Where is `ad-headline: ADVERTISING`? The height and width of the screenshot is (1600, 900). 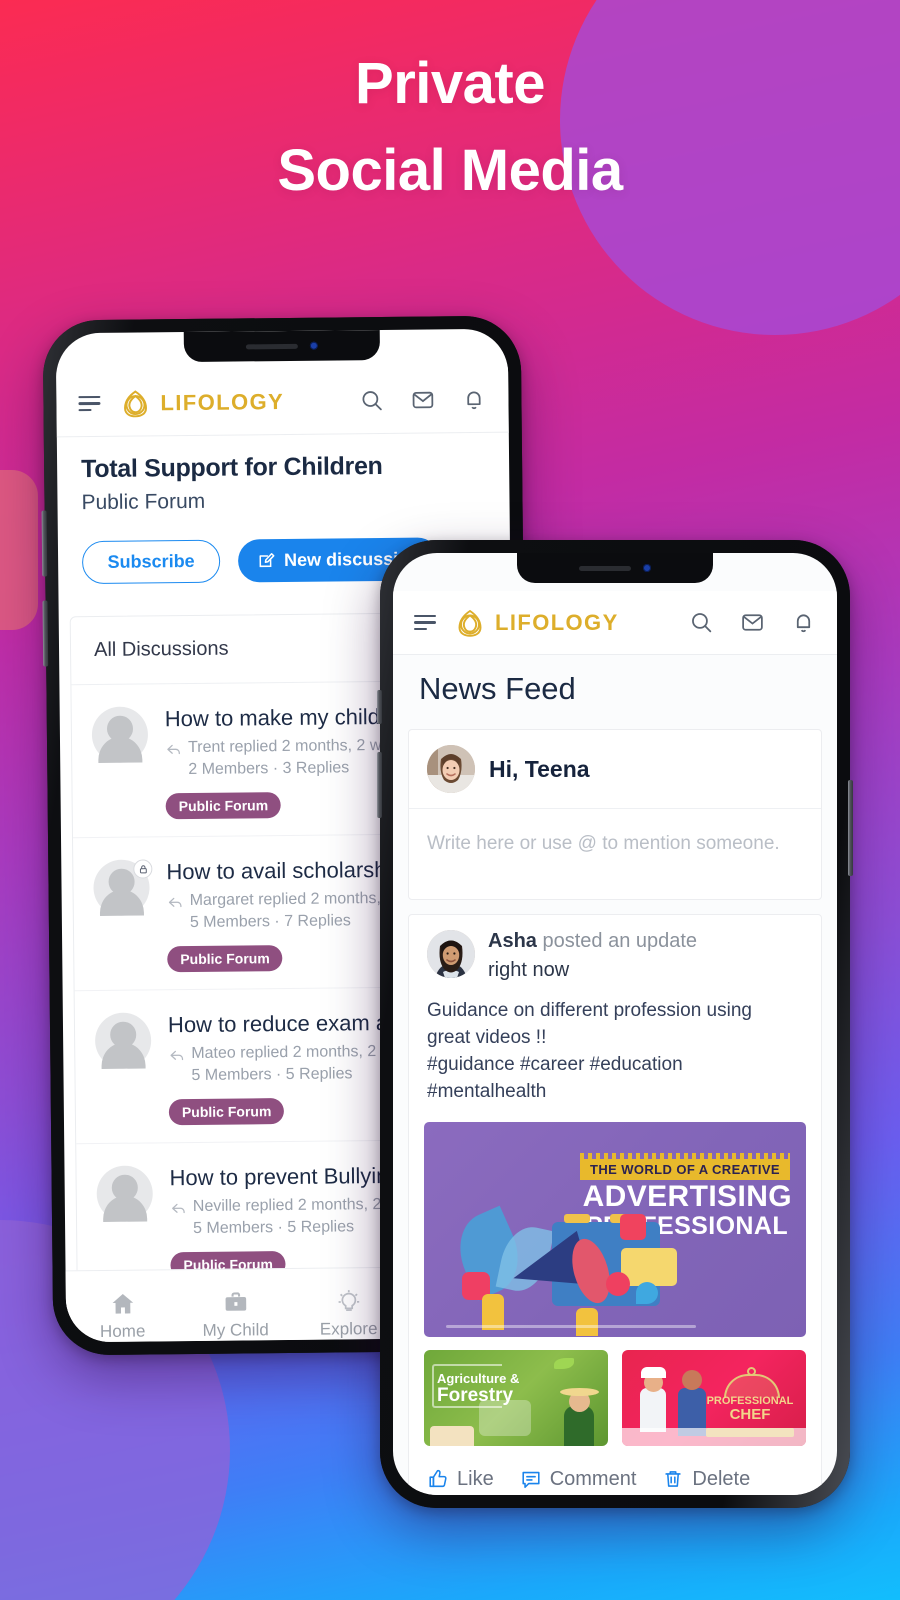
ad-headline: ADVERTISING is located at coordinates (687, 1196).